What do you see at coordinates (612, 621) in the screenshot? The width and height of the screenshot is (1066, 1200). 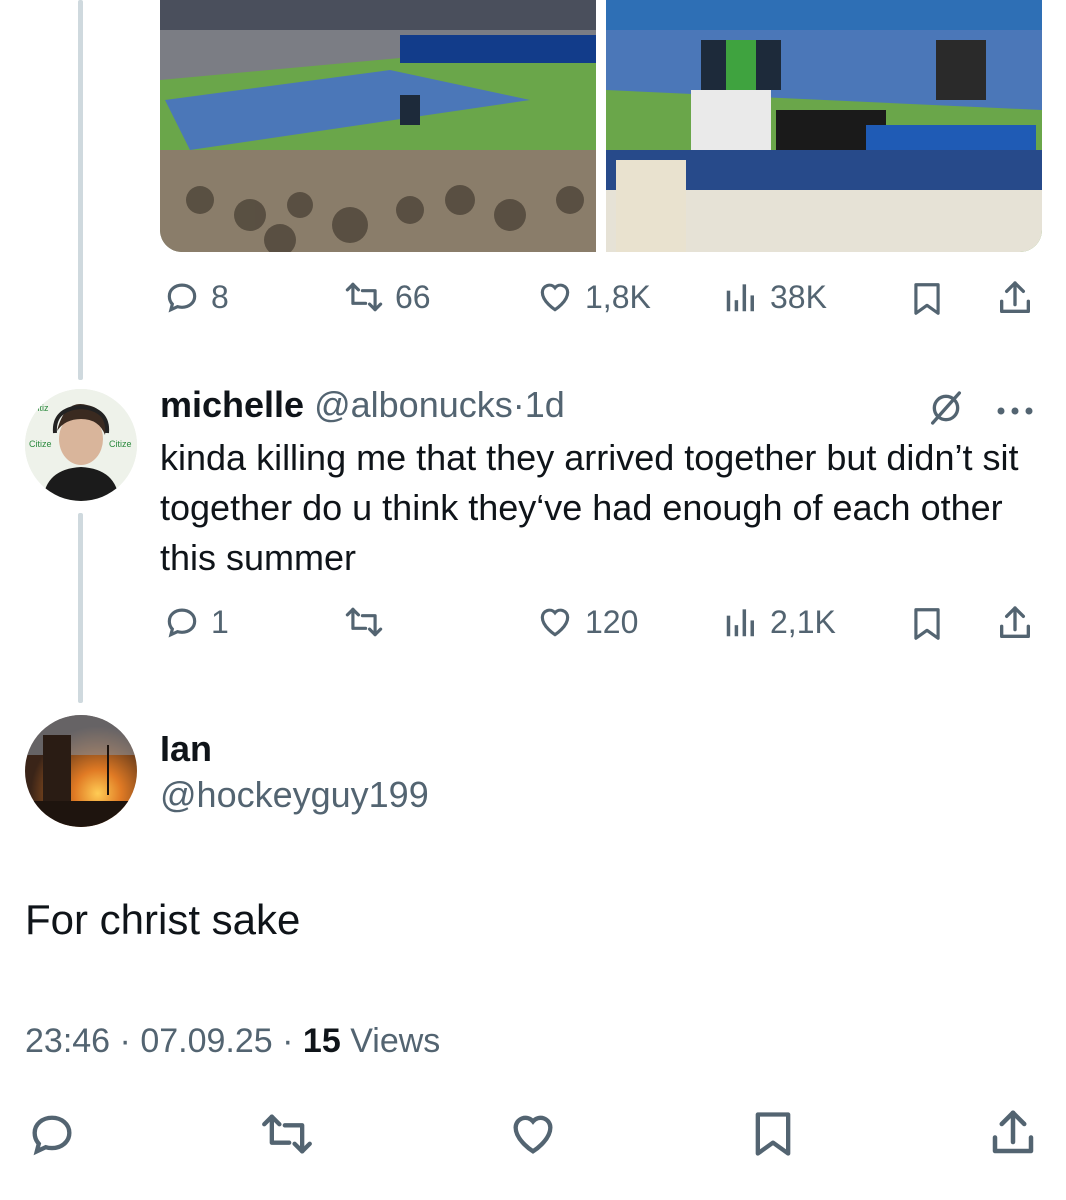 I see `like-count: 120` at bounding box center [612, 621].